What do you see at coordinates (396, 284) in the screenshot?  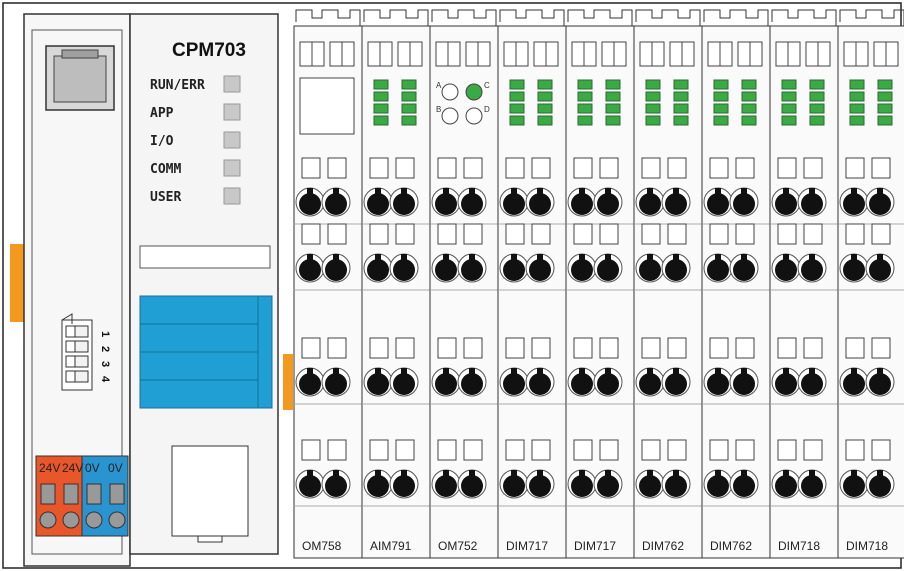 I see `io-module-aim791: AIM791` at bounding box center [396, 284].